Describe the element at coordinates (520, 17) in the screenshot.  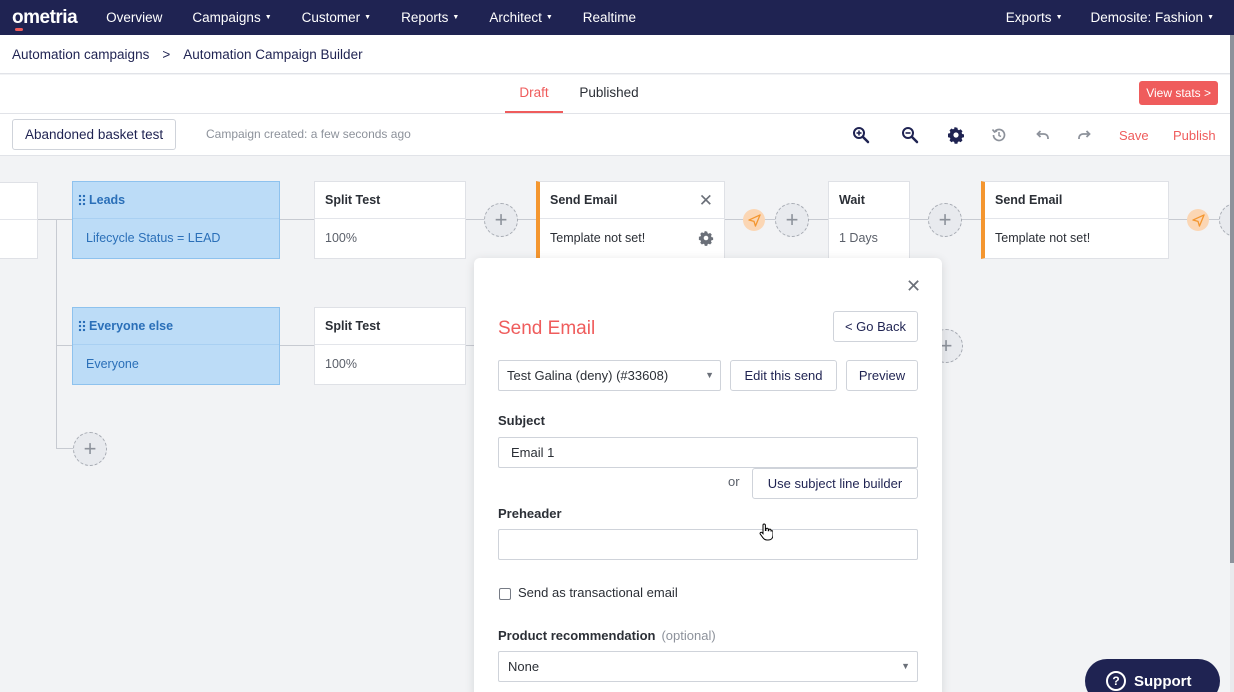
I see `nav-architect: Architect ▼` at that location.